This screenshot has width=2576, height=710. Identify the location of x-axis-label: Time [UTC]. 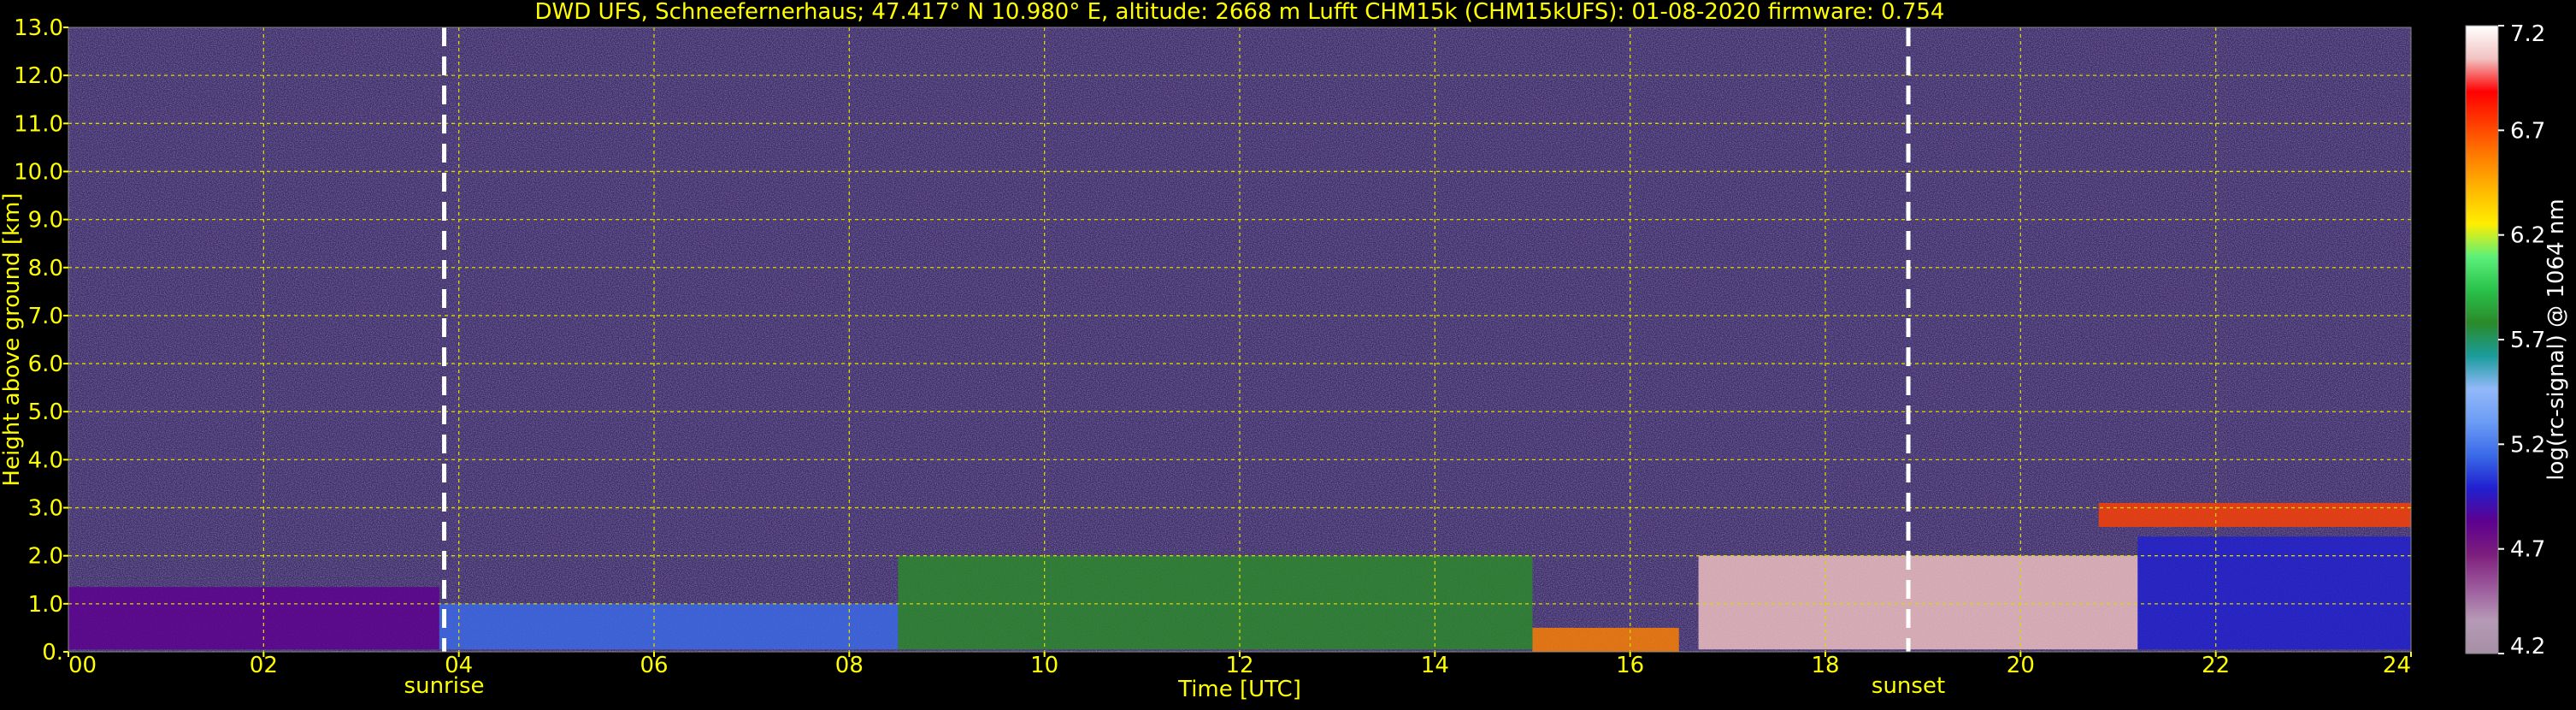
(1239, 689).